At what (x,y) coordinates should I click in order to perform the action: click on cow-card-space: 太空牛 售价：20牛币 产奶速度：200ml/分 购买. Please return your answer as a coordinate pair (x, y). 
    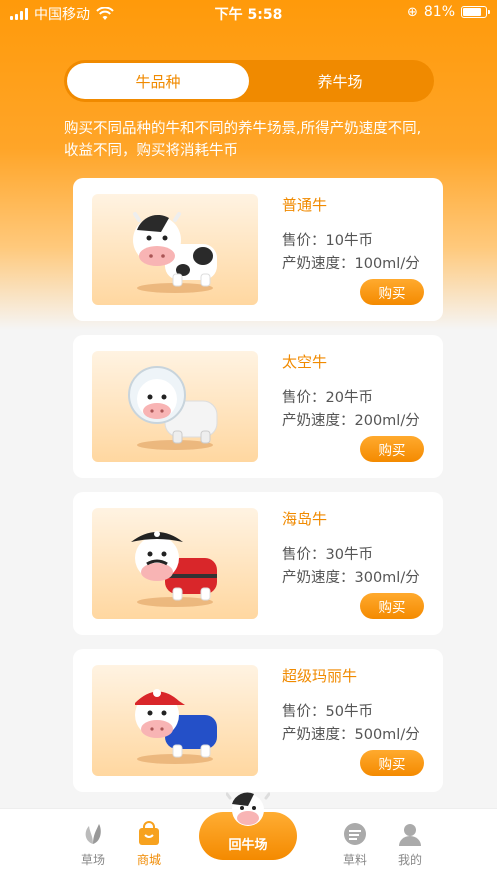
    Looking at the image, I should click on (258, 406).